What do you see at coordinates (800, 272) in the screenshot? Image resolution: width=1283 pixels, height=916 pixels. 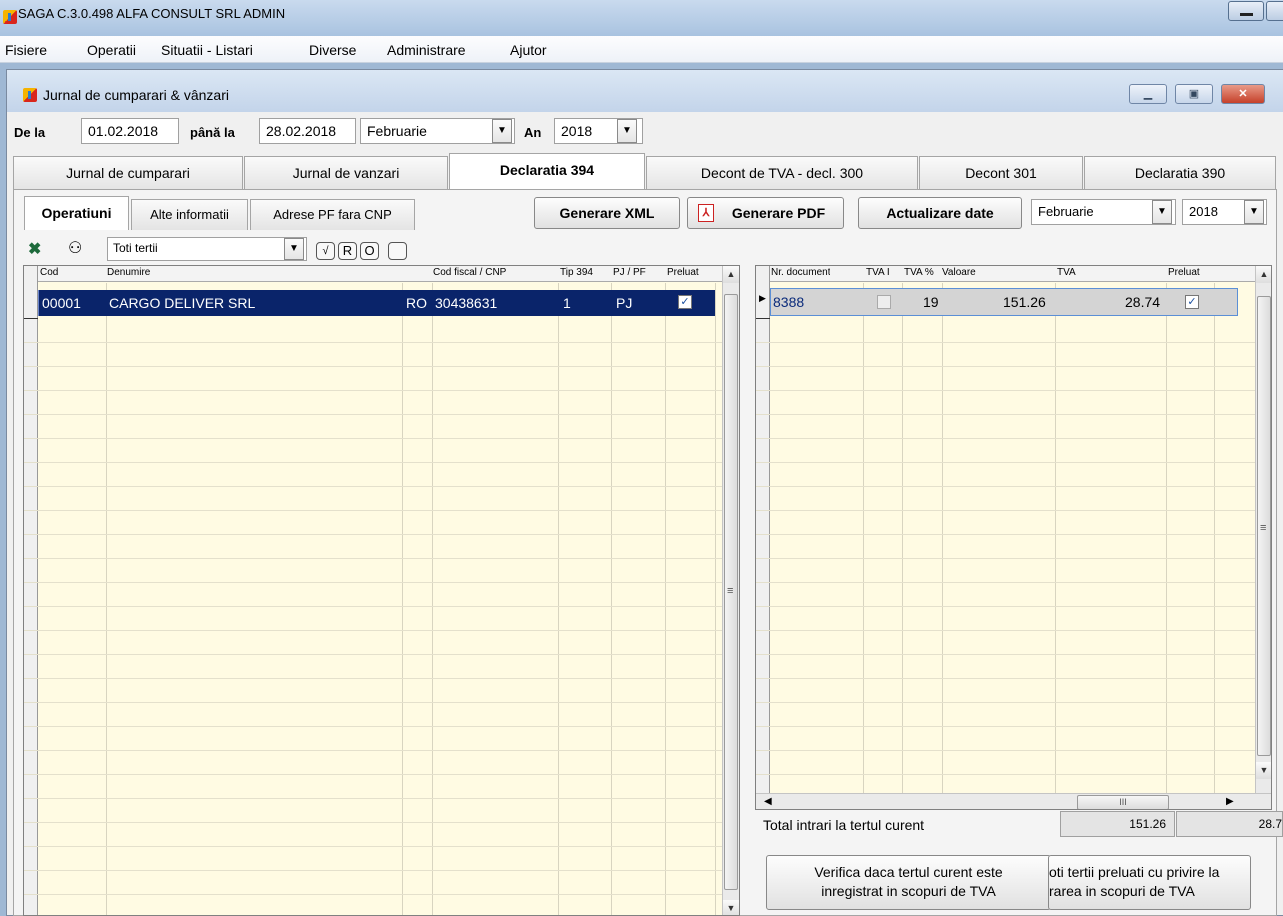 I see `col-nr-document: Nr. document` at bounding box center [800, 272].